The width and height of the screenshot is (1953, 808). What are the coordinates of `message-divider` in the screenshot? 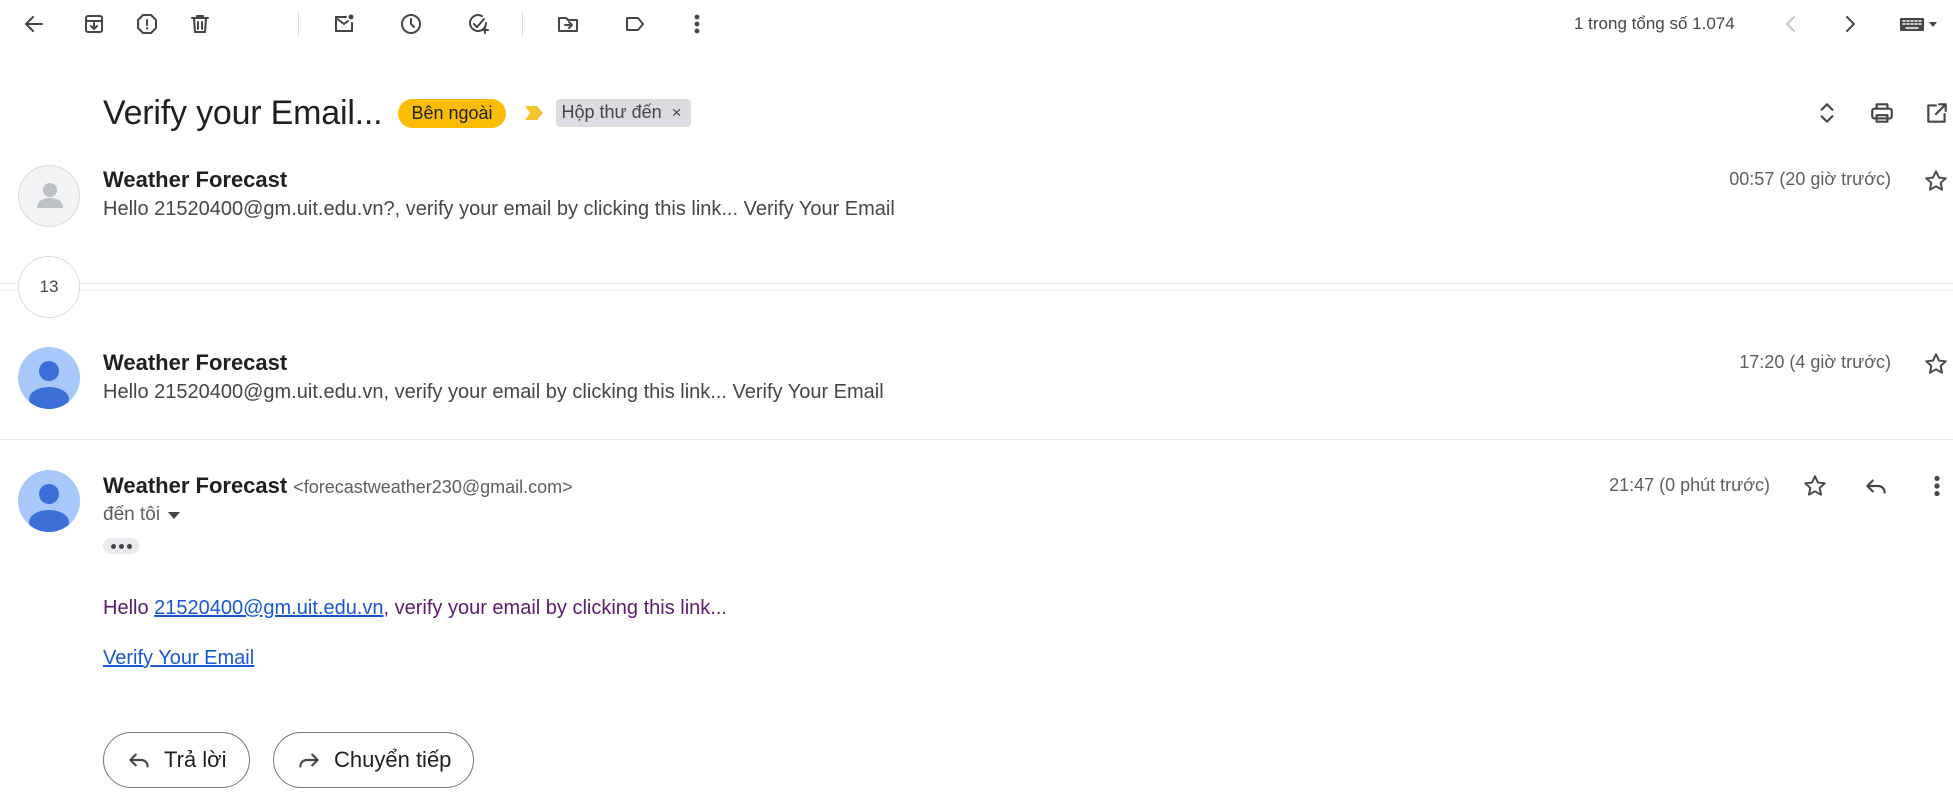 It's located at (976, 439).